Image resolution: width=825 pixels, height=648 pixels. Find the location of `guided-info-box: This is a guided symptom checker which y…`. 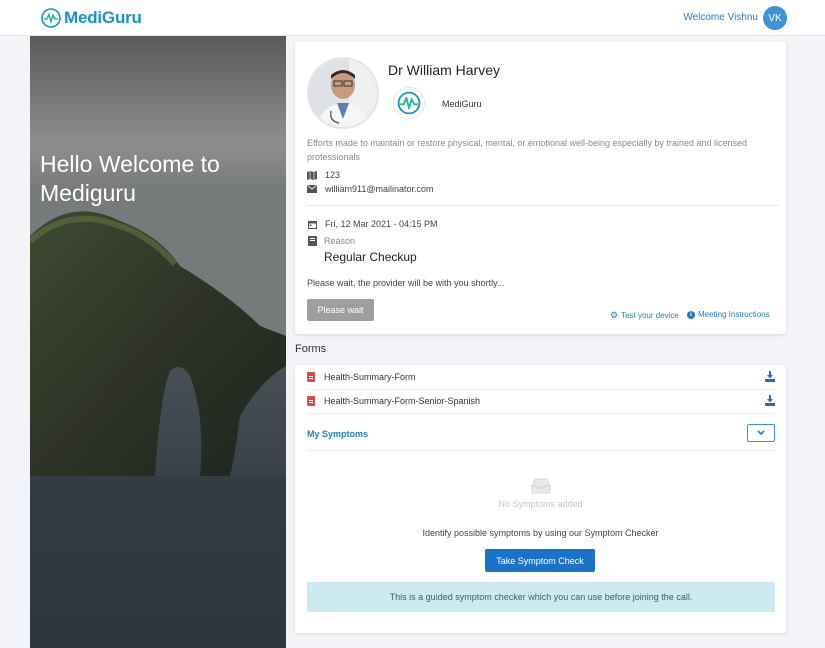

guided-info-box: This is a guided symptom checker which y… is located at coordinates (541, 597).